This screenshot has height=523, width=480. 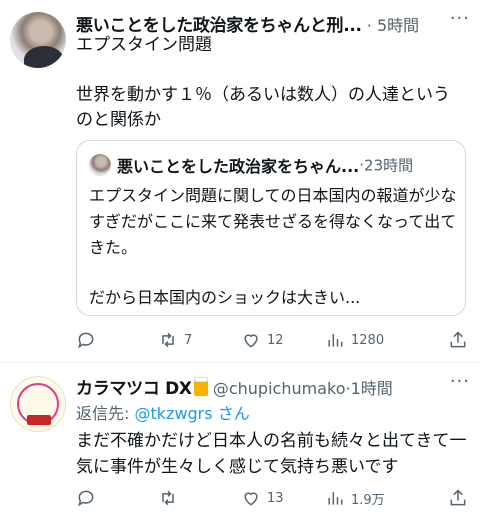 I want to click on action-bar: 13 1.9万, so click(x=272, y=498).